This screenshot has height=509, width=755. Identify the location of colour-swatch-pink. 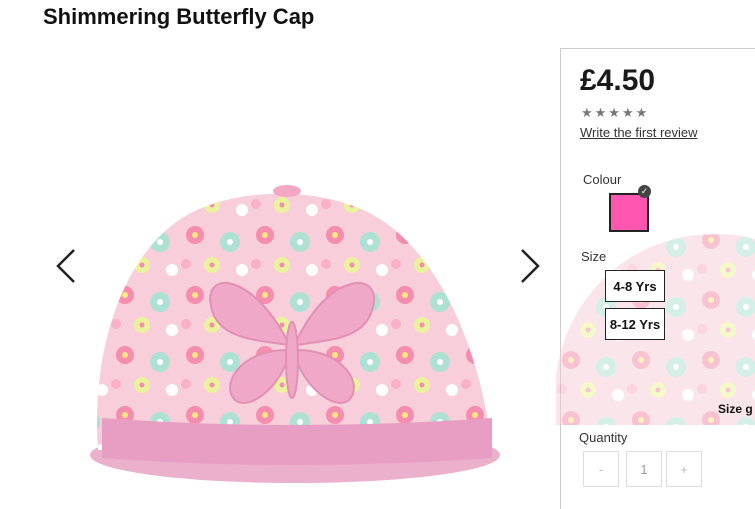
(629, 212).